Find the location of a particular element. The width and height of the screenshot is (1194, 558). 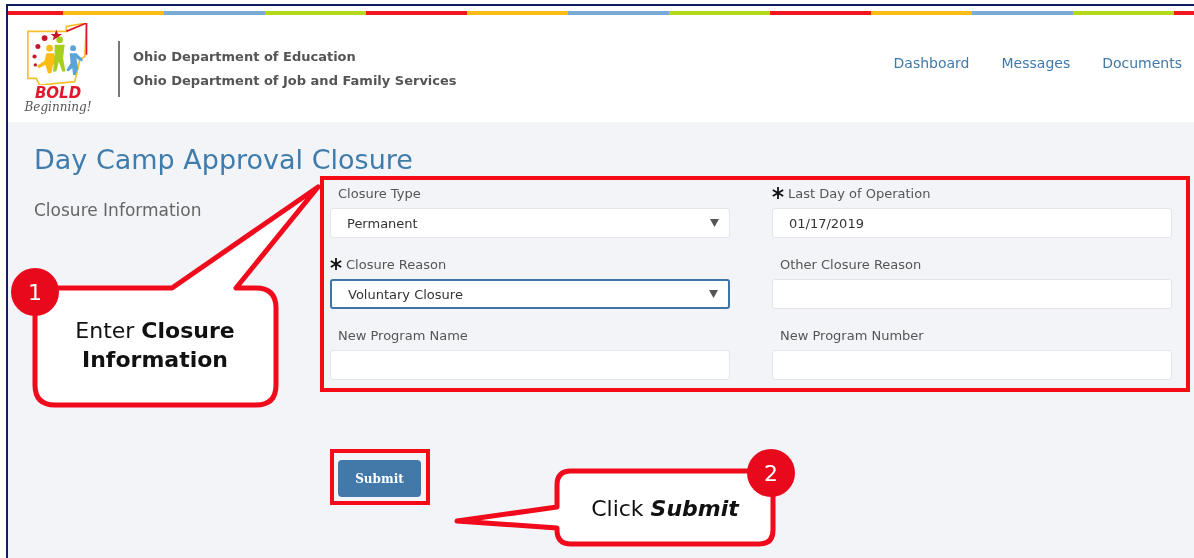

organization-name: Ohio Department of Education is located at coordinates (245, 56).